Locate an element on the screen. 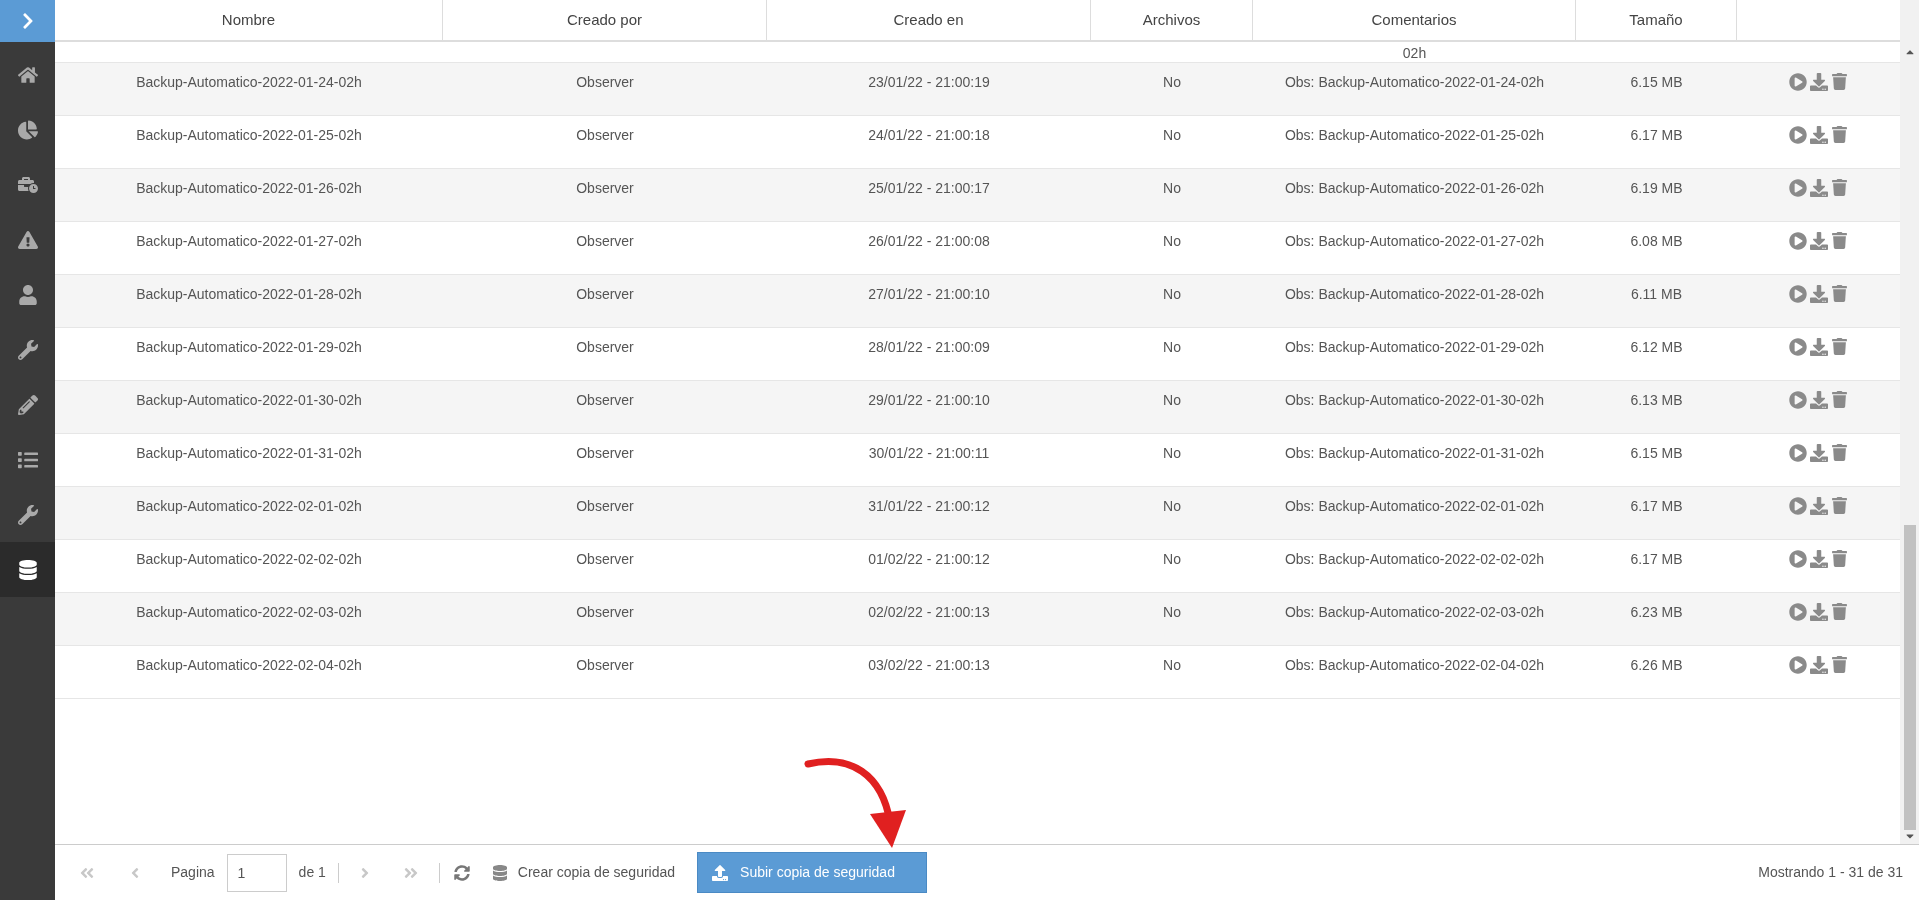 The height and width of the screenshot is (900, 1919). table-cell-text: 6.19 MB is located at coordinates (1656, 188).